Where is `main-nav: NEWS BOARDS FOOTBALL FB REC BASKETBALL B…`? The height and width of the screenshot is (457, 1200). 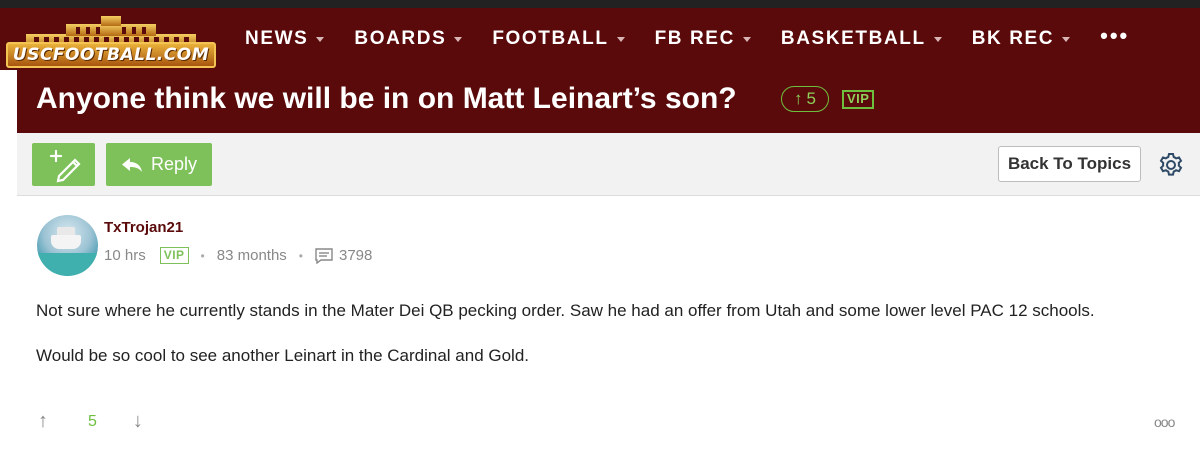 main-nav: NEWS BOARDS FOOTBALL FB REC BASKETBALL B… is located at coordinates (687, 37).